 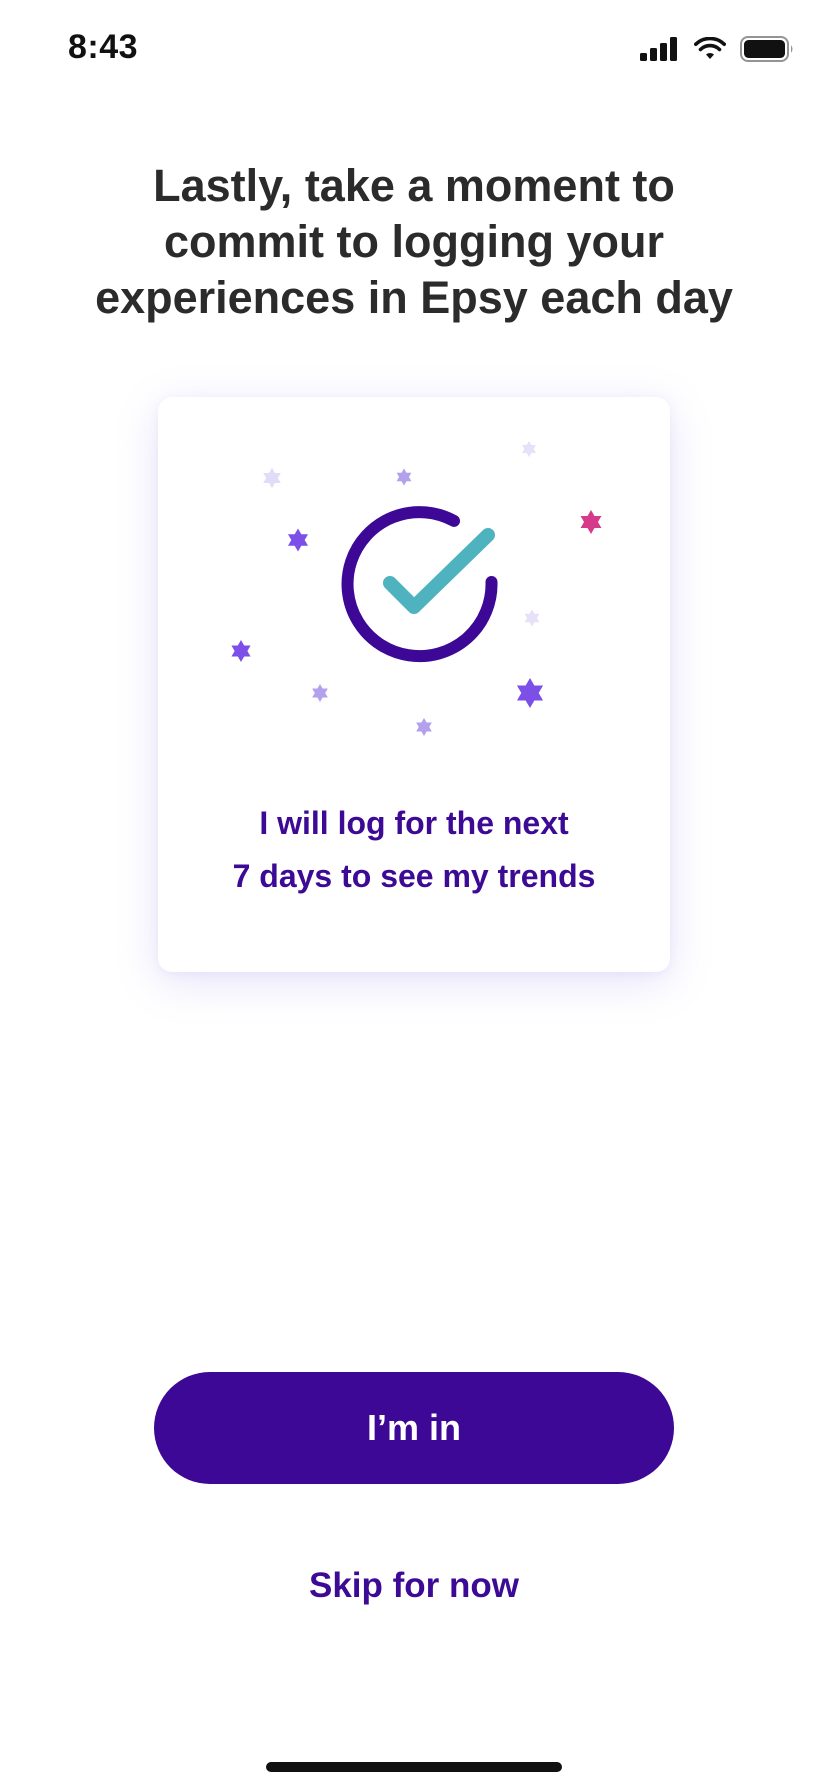 I want to click on commitment-line: I will log for the next, so click(x=414, y=823).